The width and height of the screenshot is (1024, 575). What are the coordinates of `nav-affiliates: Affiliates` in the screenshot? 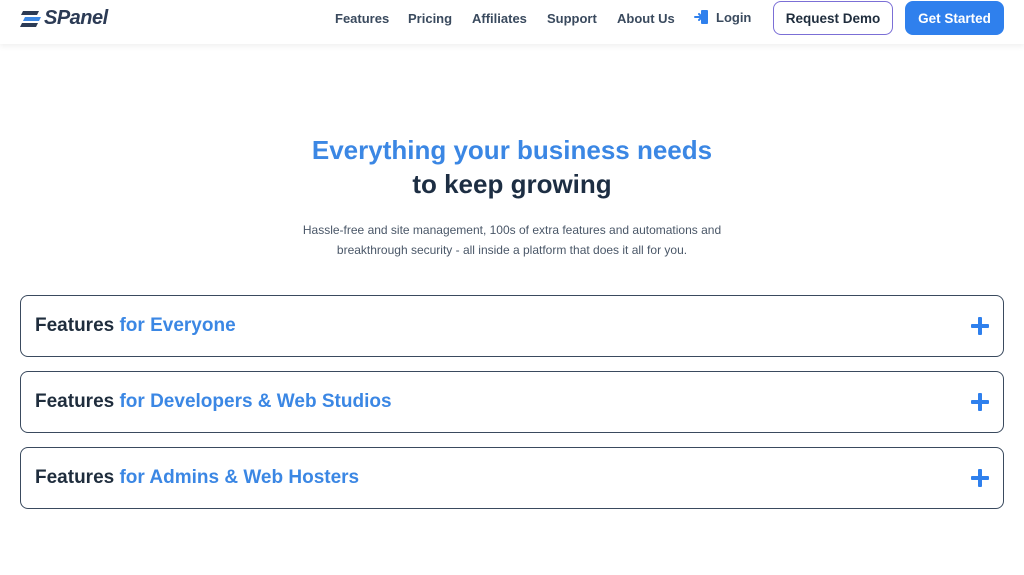 It's located at (499, 18).